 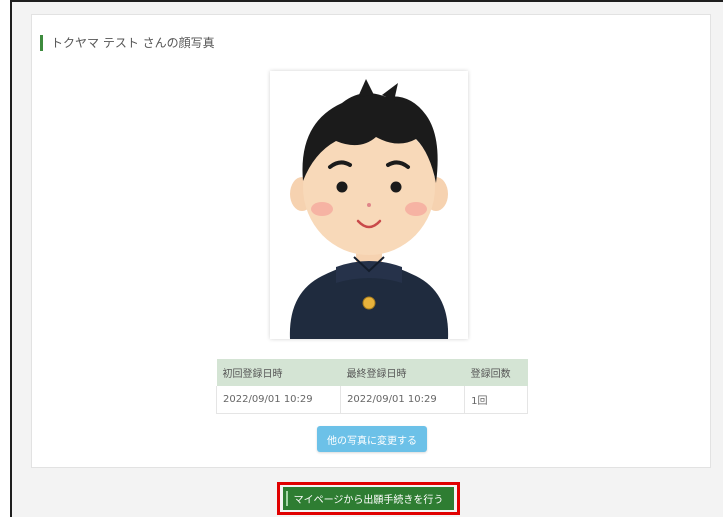 What do you see at coordinates (402, 372) in the screenshot?
I see `col-header-last-registered: 最終登録日時` at bounding box center [402, 372].